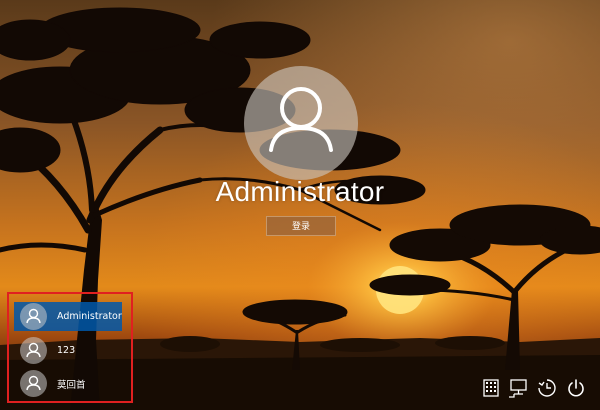 The width and height of the screenshot is (600, 410). Describe the element at coordinates (301, 226) in the screenshot. I see `sign-in-button: 登录` at that location.